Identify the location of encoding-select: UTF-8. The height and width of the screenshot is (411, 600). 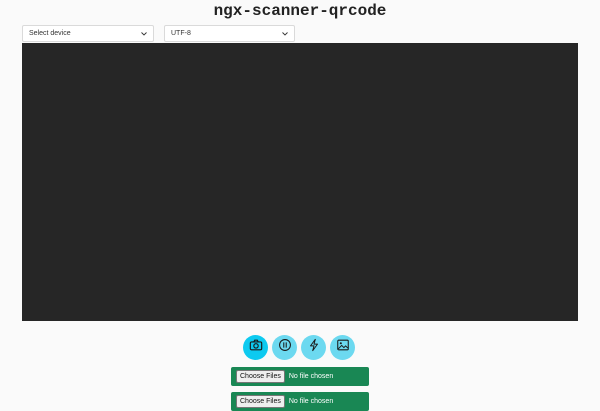
(229, 33).